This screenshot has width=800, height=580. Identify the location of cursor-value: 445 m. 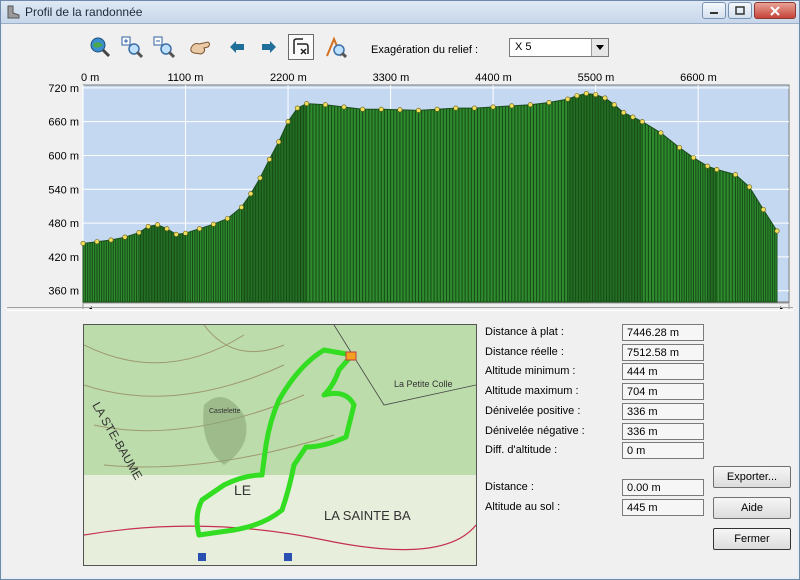
(663, 507).